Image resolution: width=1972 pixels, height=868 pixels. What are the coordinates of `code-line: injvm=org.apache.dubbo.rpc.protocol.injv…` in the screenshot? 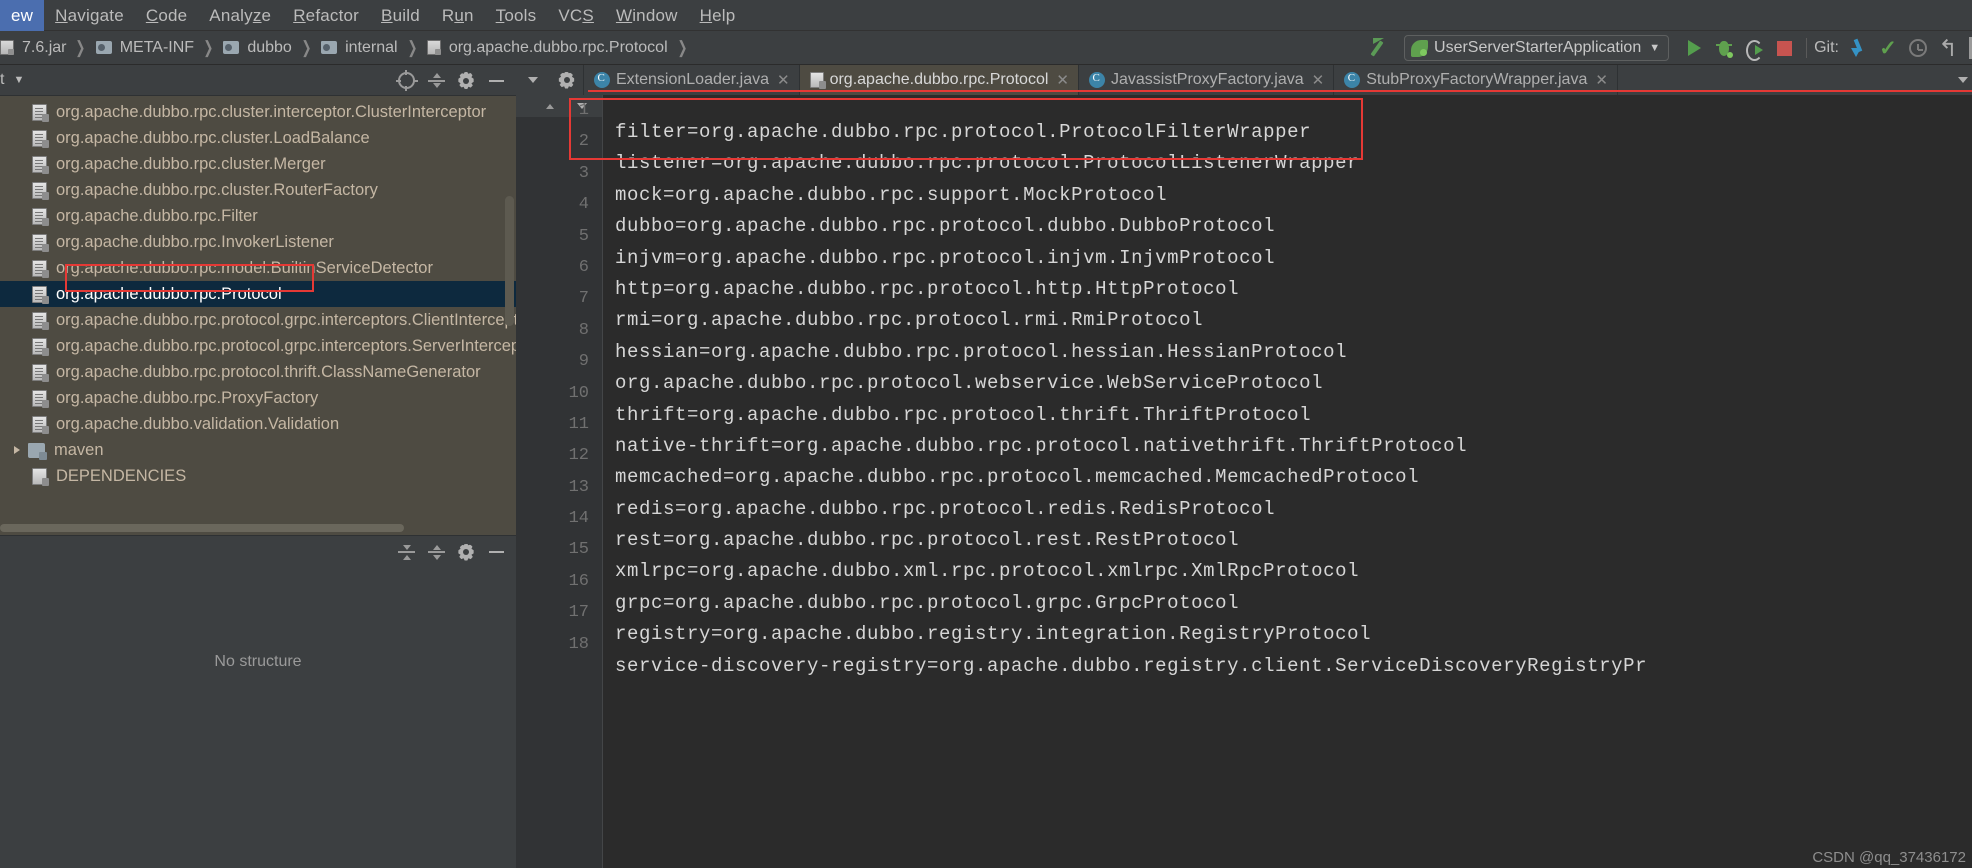 It's located at (945, 257).